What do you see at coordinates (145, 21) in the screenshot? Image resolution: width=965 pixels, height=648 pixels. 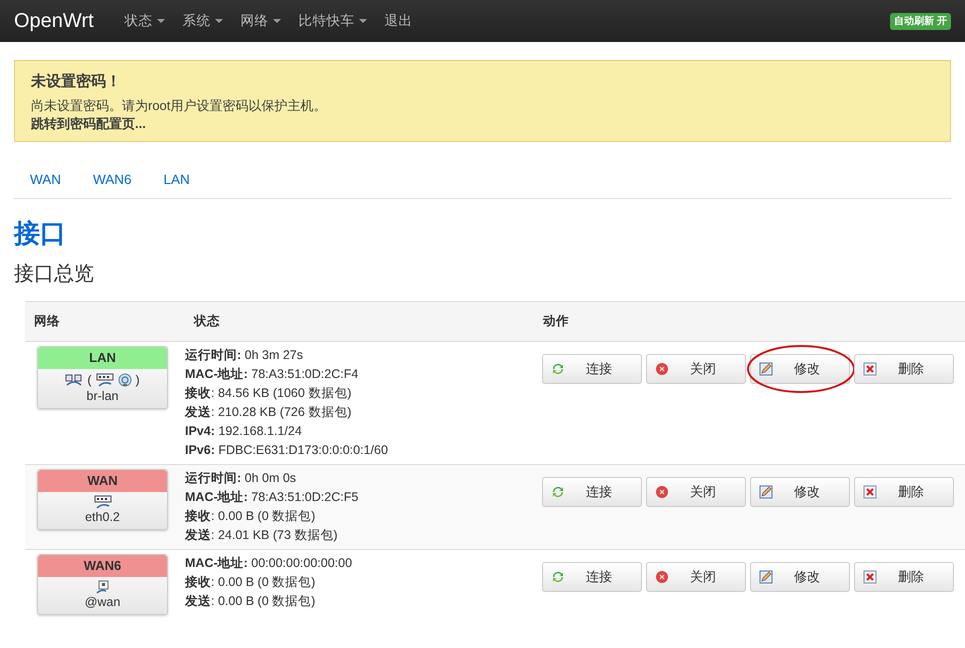 I see `nav-menu-item: 状态` at bounding box center [145, 21].